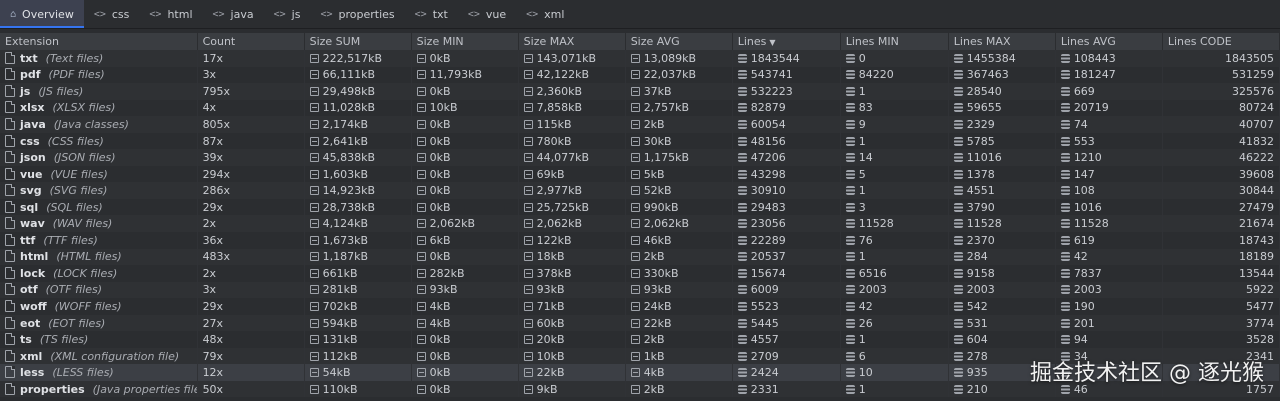 This screenshot has width=1280, height=401. What do you see at coordinates (279, 14) in the screenshot?
I see `code-icon: <>` at bounding box center [279, 14].